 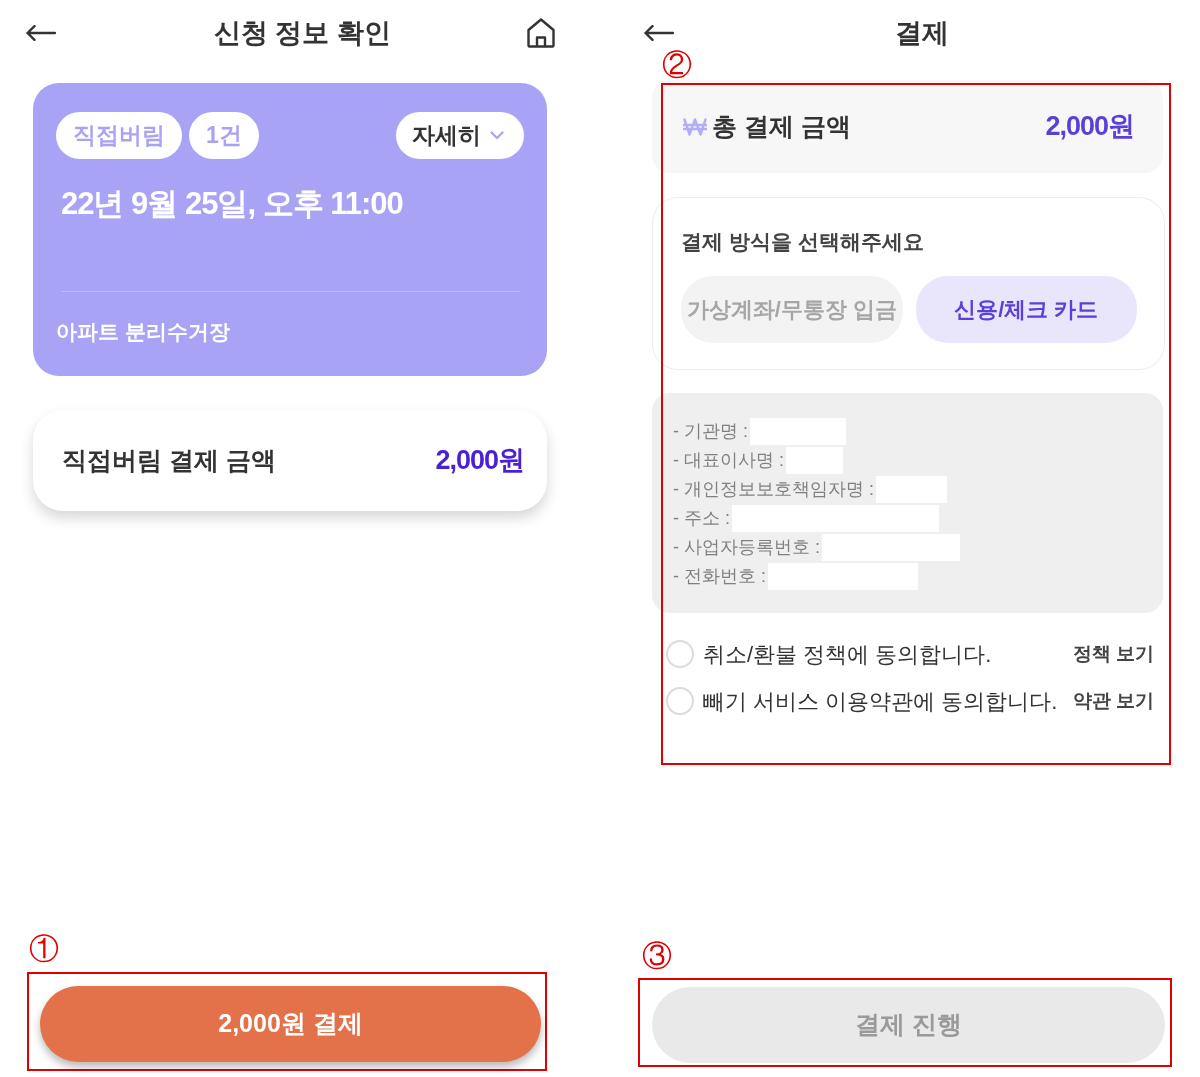 What do you see at coordinates (1026, 309) in the screenshot?
I see `payment-option: 신용/체크 카드` at bounding box center [1026, 309].